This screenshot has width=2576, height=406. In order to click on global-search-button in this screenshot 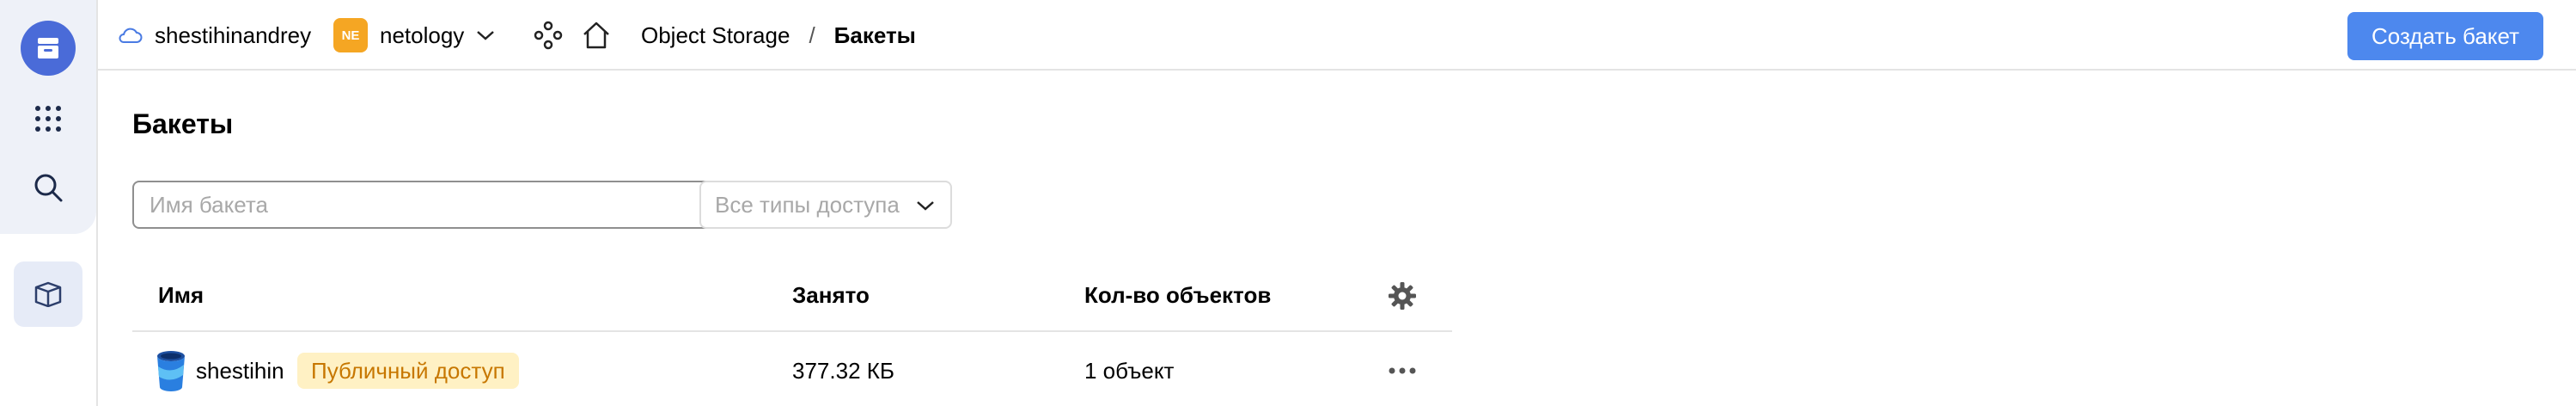, I will do `click(48, 187)`.